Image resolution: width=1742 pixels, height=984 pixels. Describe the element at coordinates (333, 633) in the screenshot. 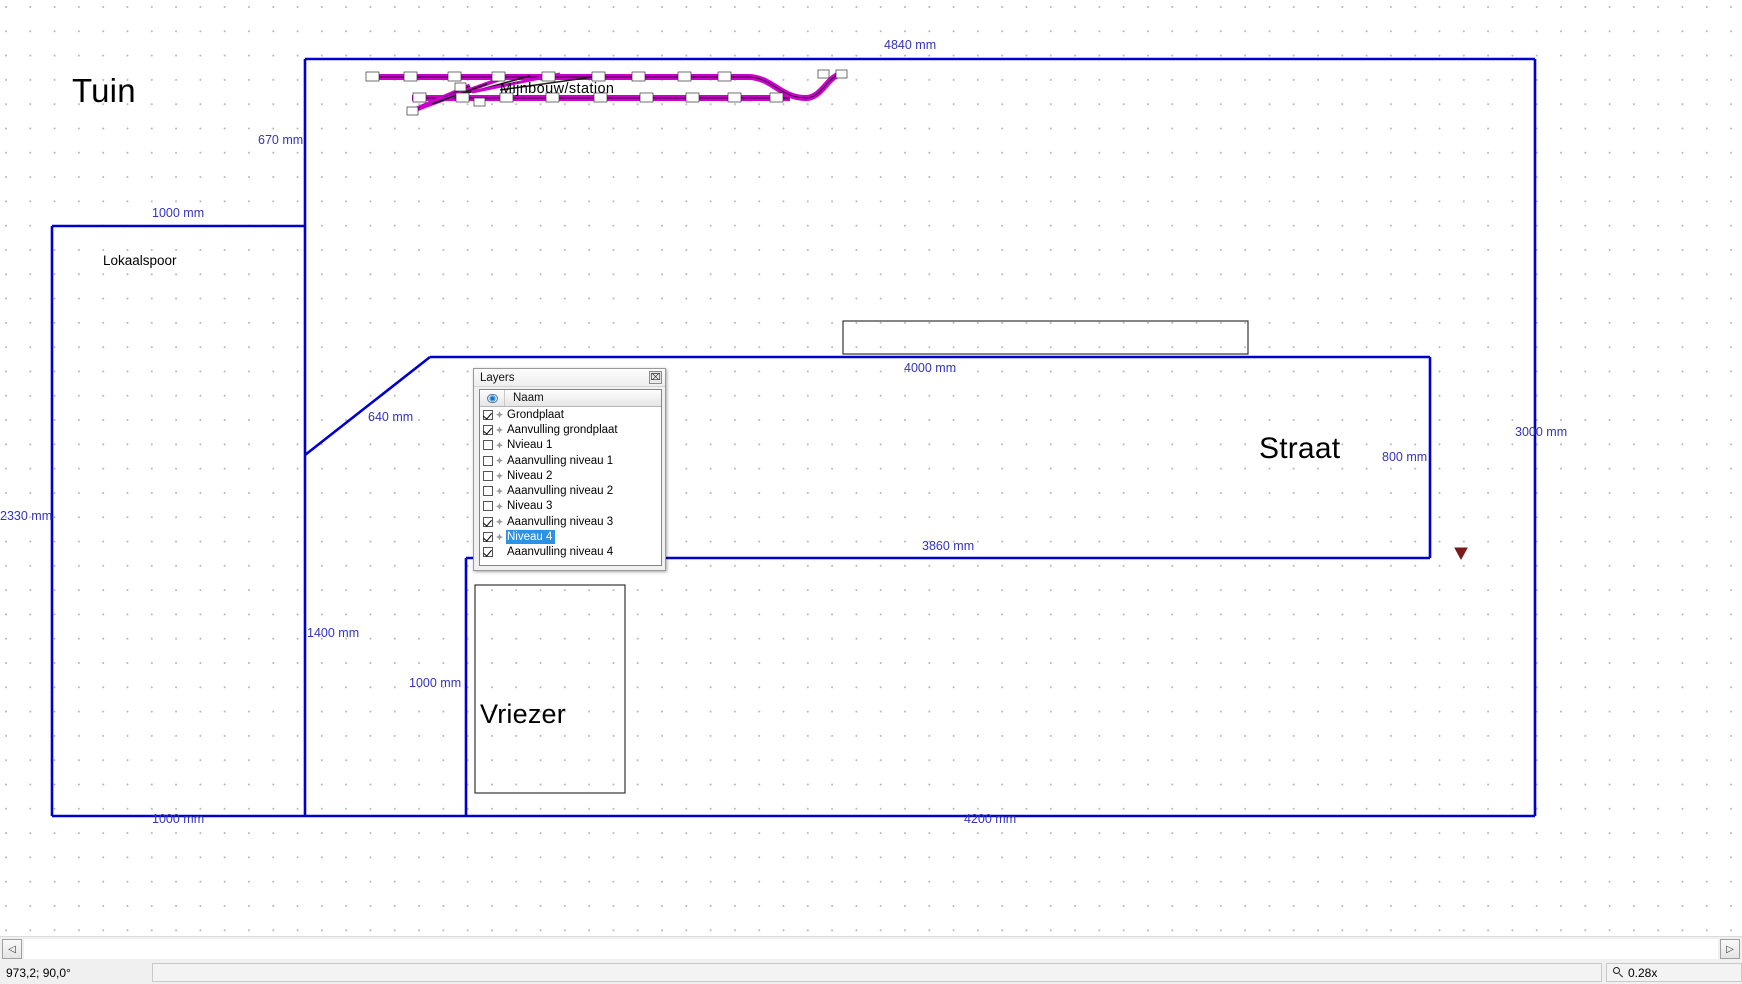

I see `dimension-1400: 1400 mm` at that location.